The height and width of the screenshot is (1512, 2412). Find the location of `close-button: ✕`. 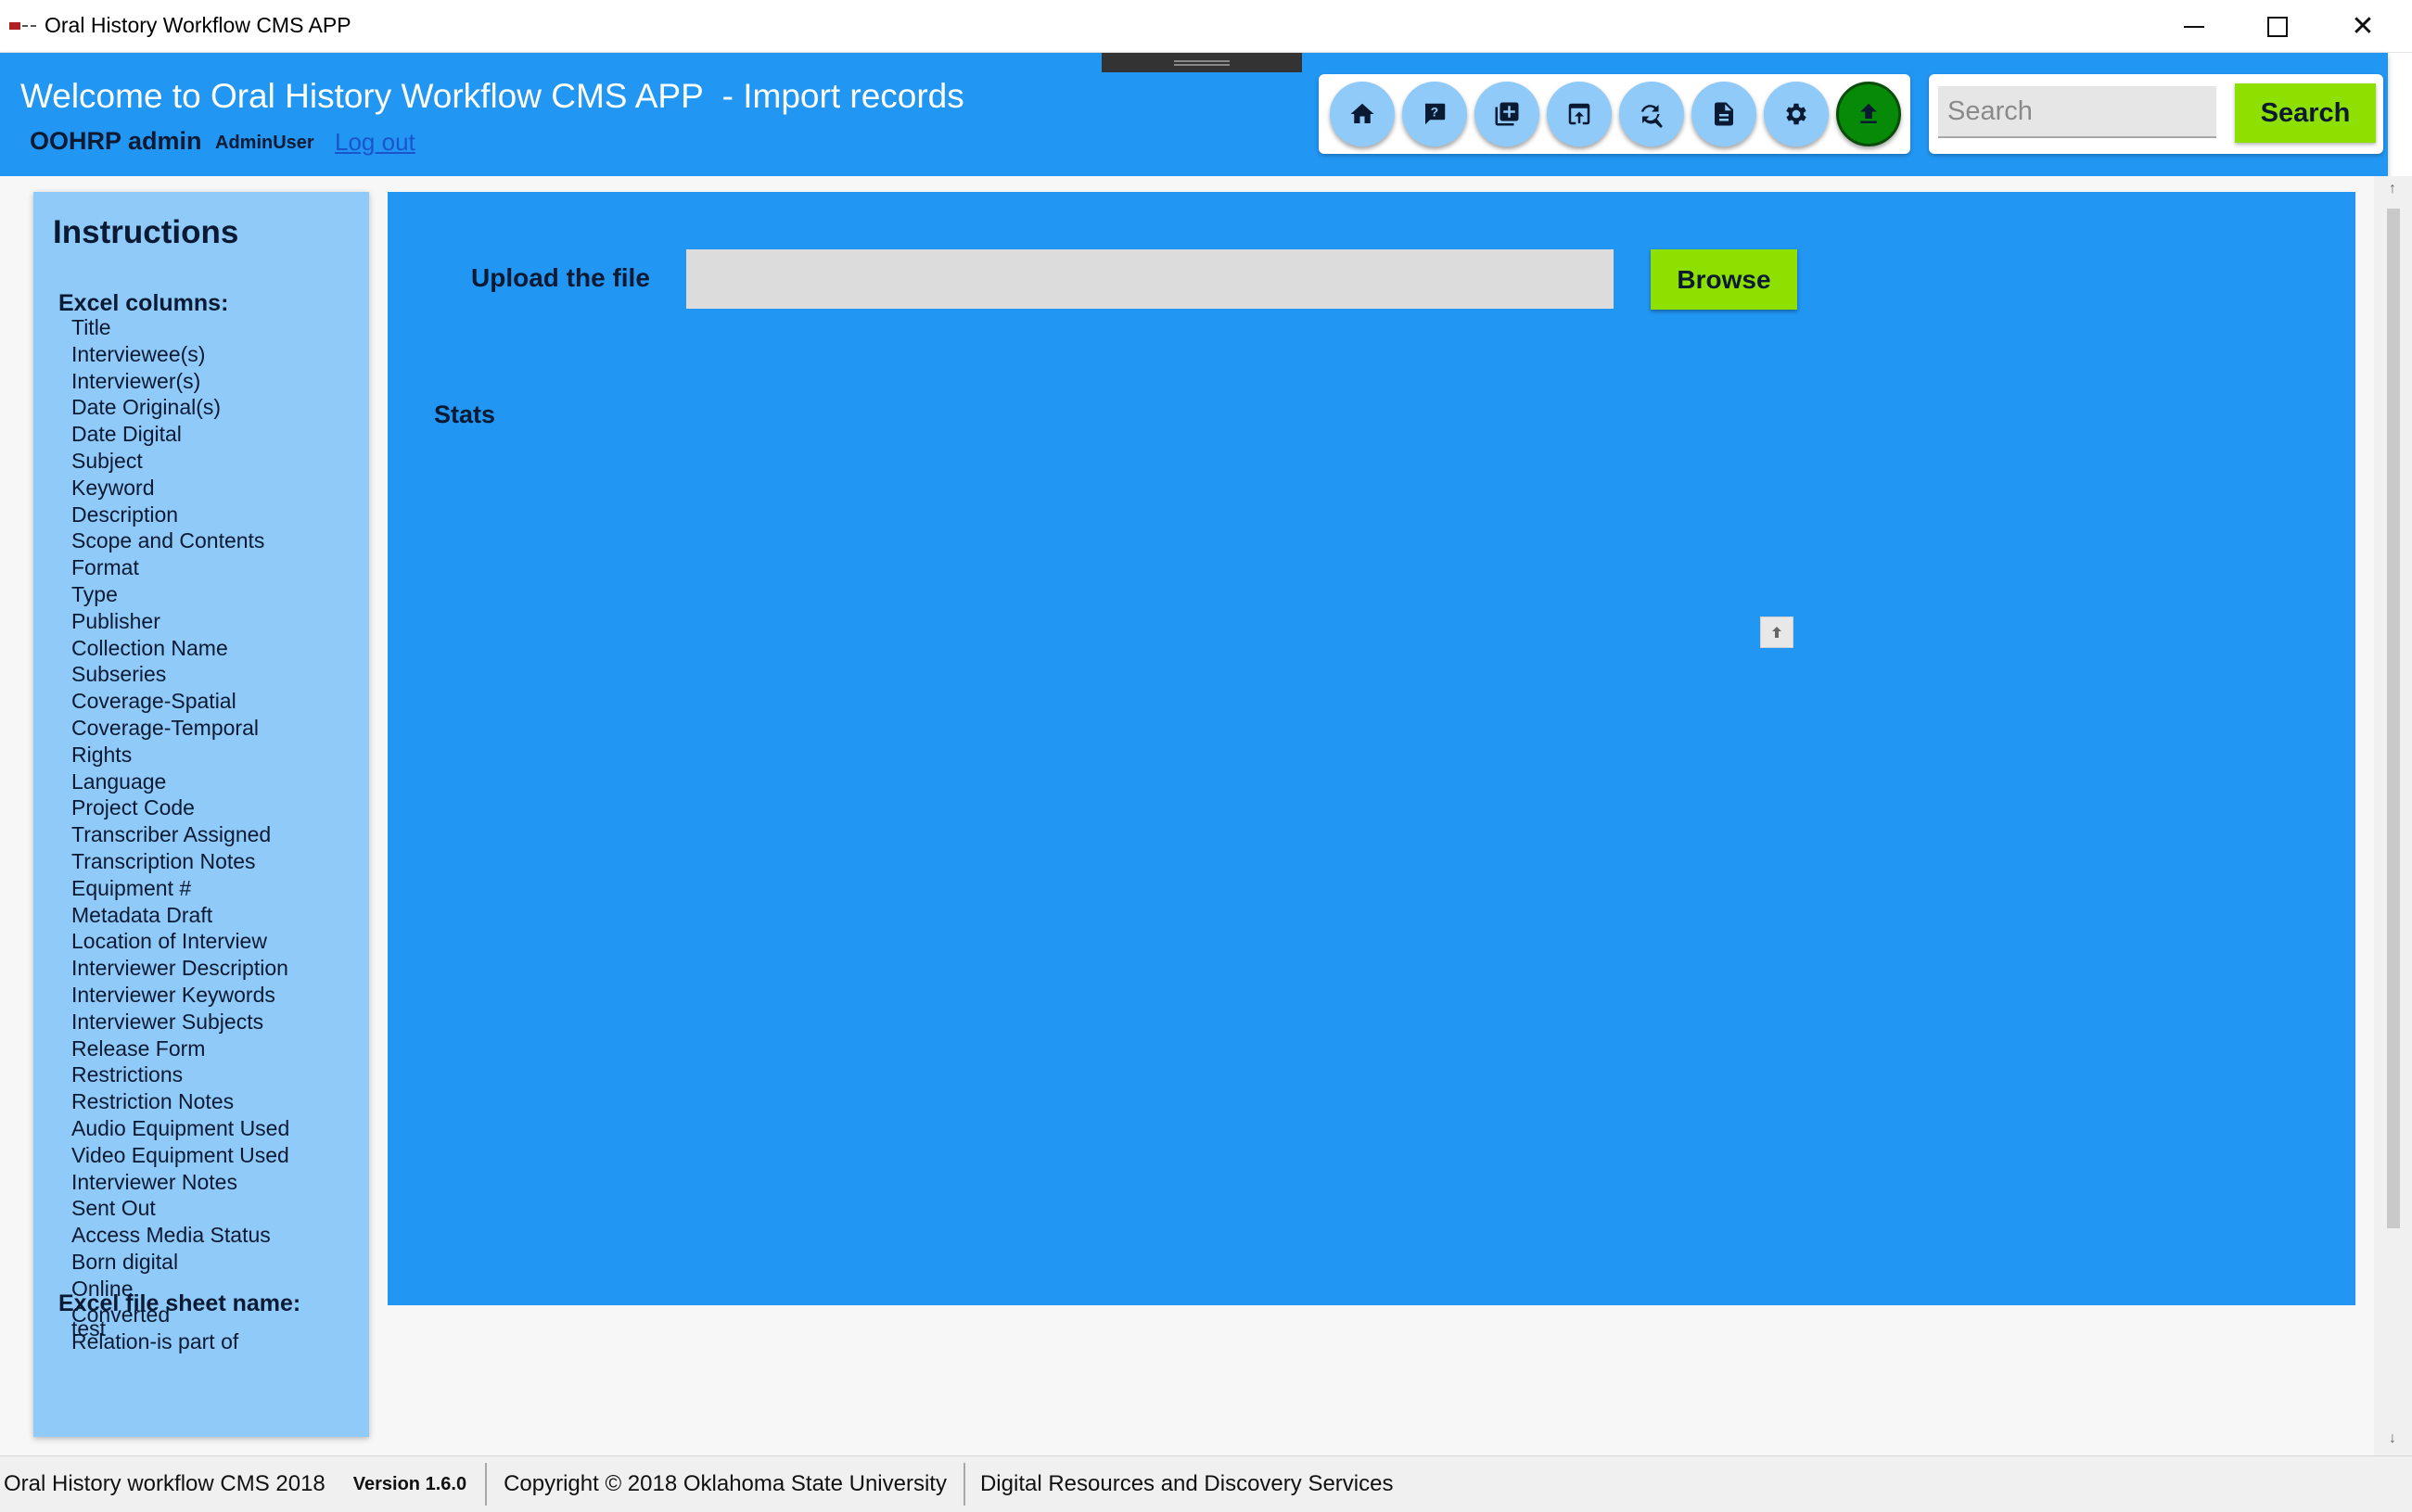

close-button: ✕ is located at coordinates (2363, 26).